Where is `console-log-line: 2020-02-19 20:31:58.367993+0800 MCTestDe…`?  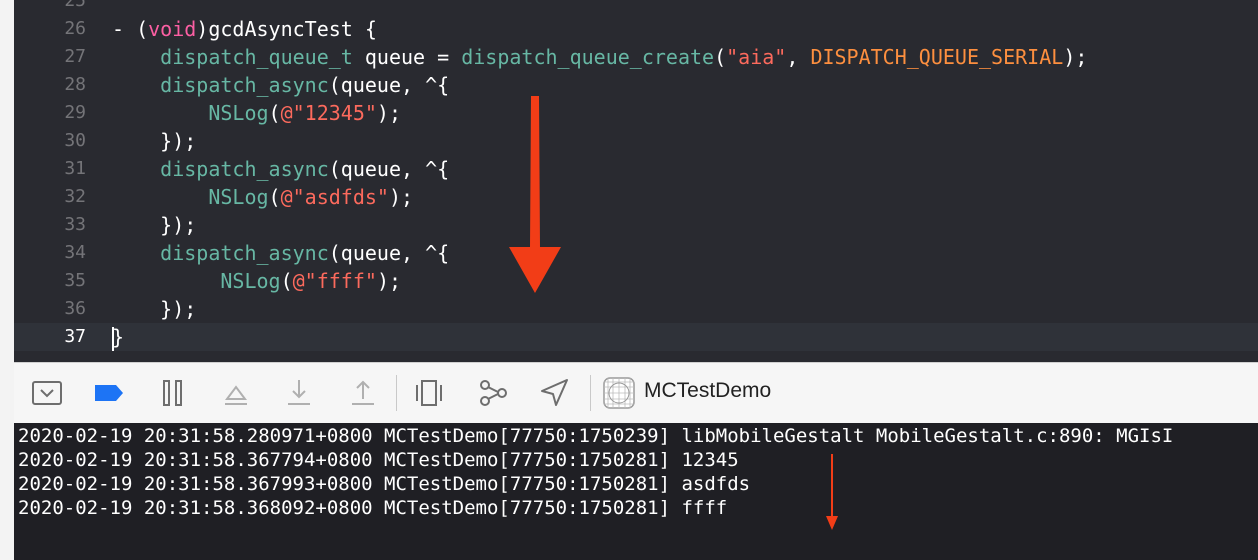 console-log-line: 2020-02-19 20:31:58.367993+0800 MCTestDe… is located at coordinates (384, 484).